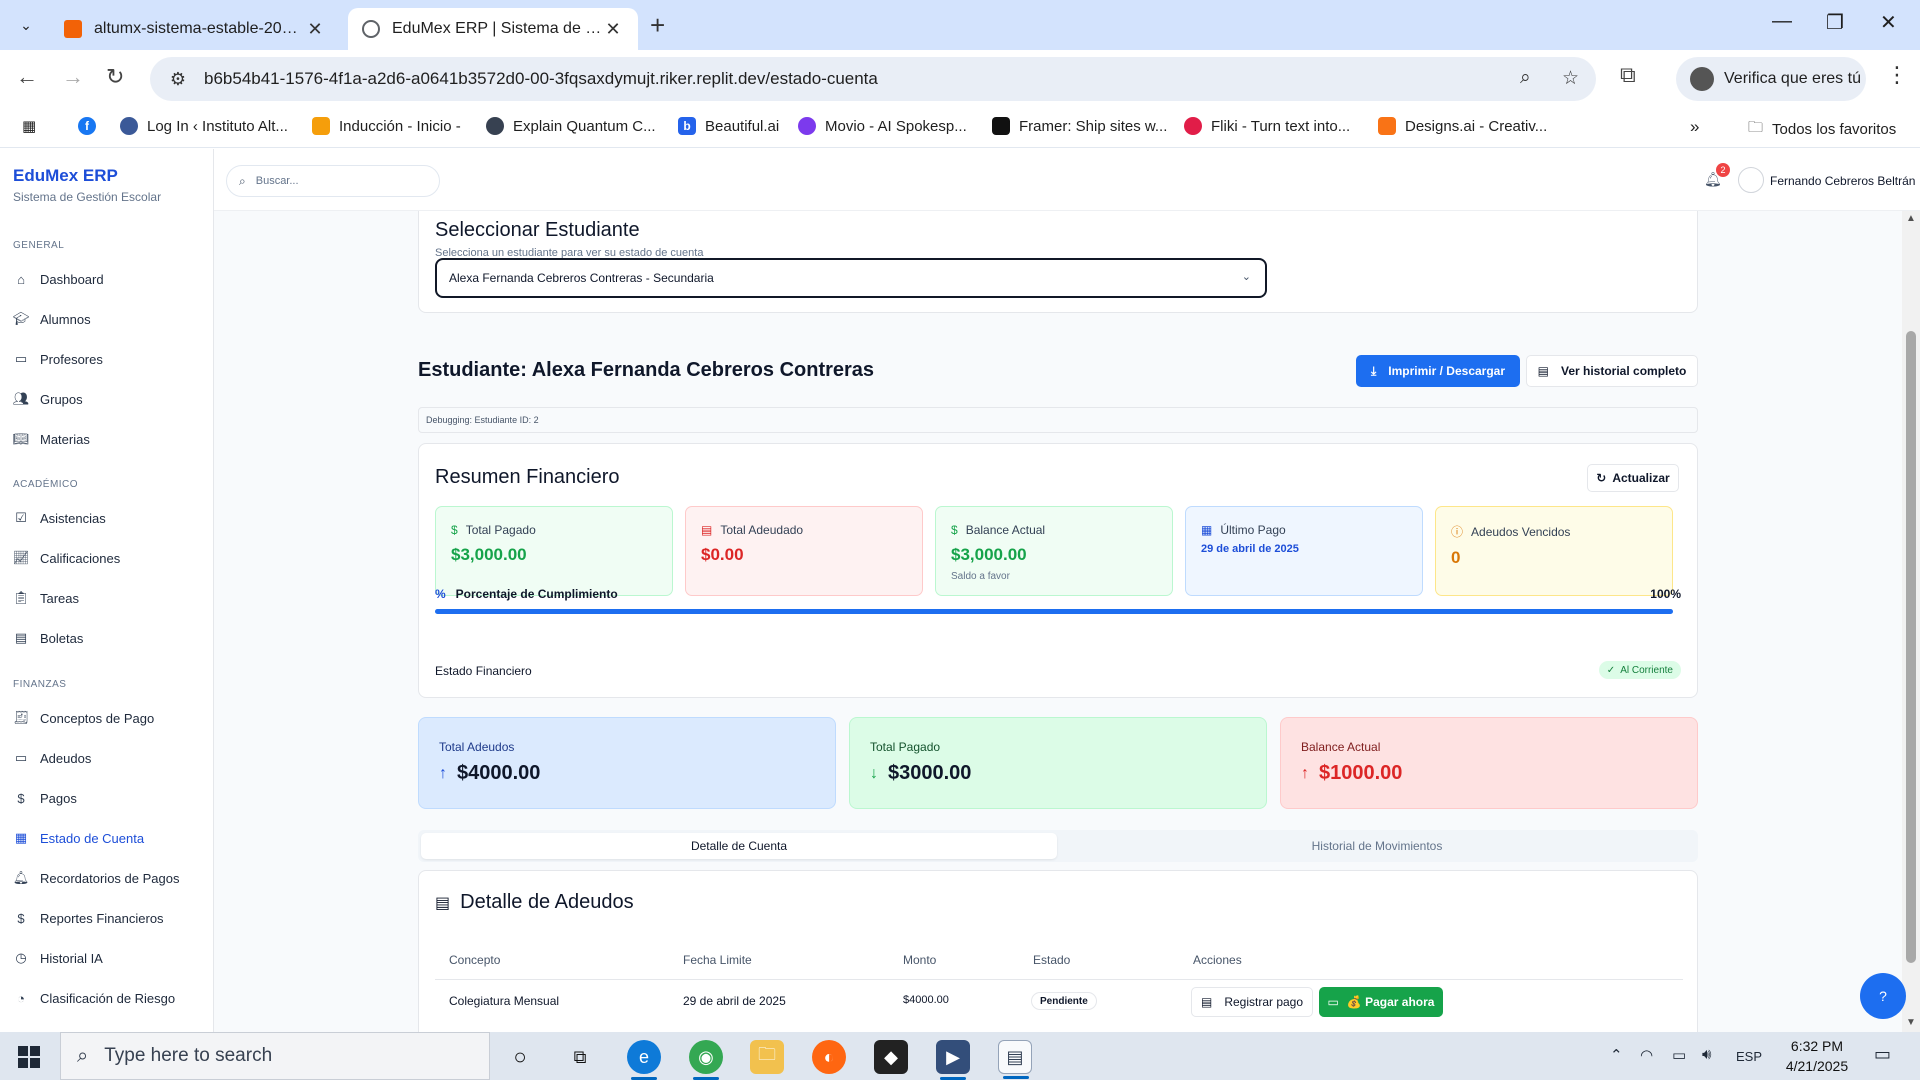  What do you see at coordinates (1911, 1022) in the screenshot?
I see `scroll-down-icon: ▼` at bounding box center [1911, 1022].